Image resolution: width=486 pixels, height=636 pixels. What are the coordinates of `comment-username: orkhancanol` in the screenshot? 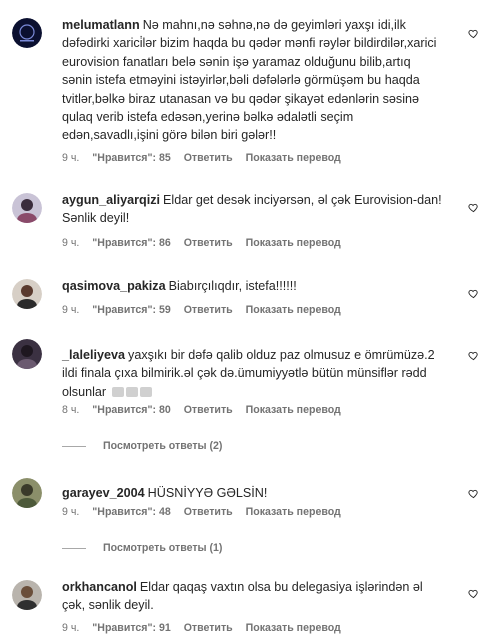 It's located at (99, 587).